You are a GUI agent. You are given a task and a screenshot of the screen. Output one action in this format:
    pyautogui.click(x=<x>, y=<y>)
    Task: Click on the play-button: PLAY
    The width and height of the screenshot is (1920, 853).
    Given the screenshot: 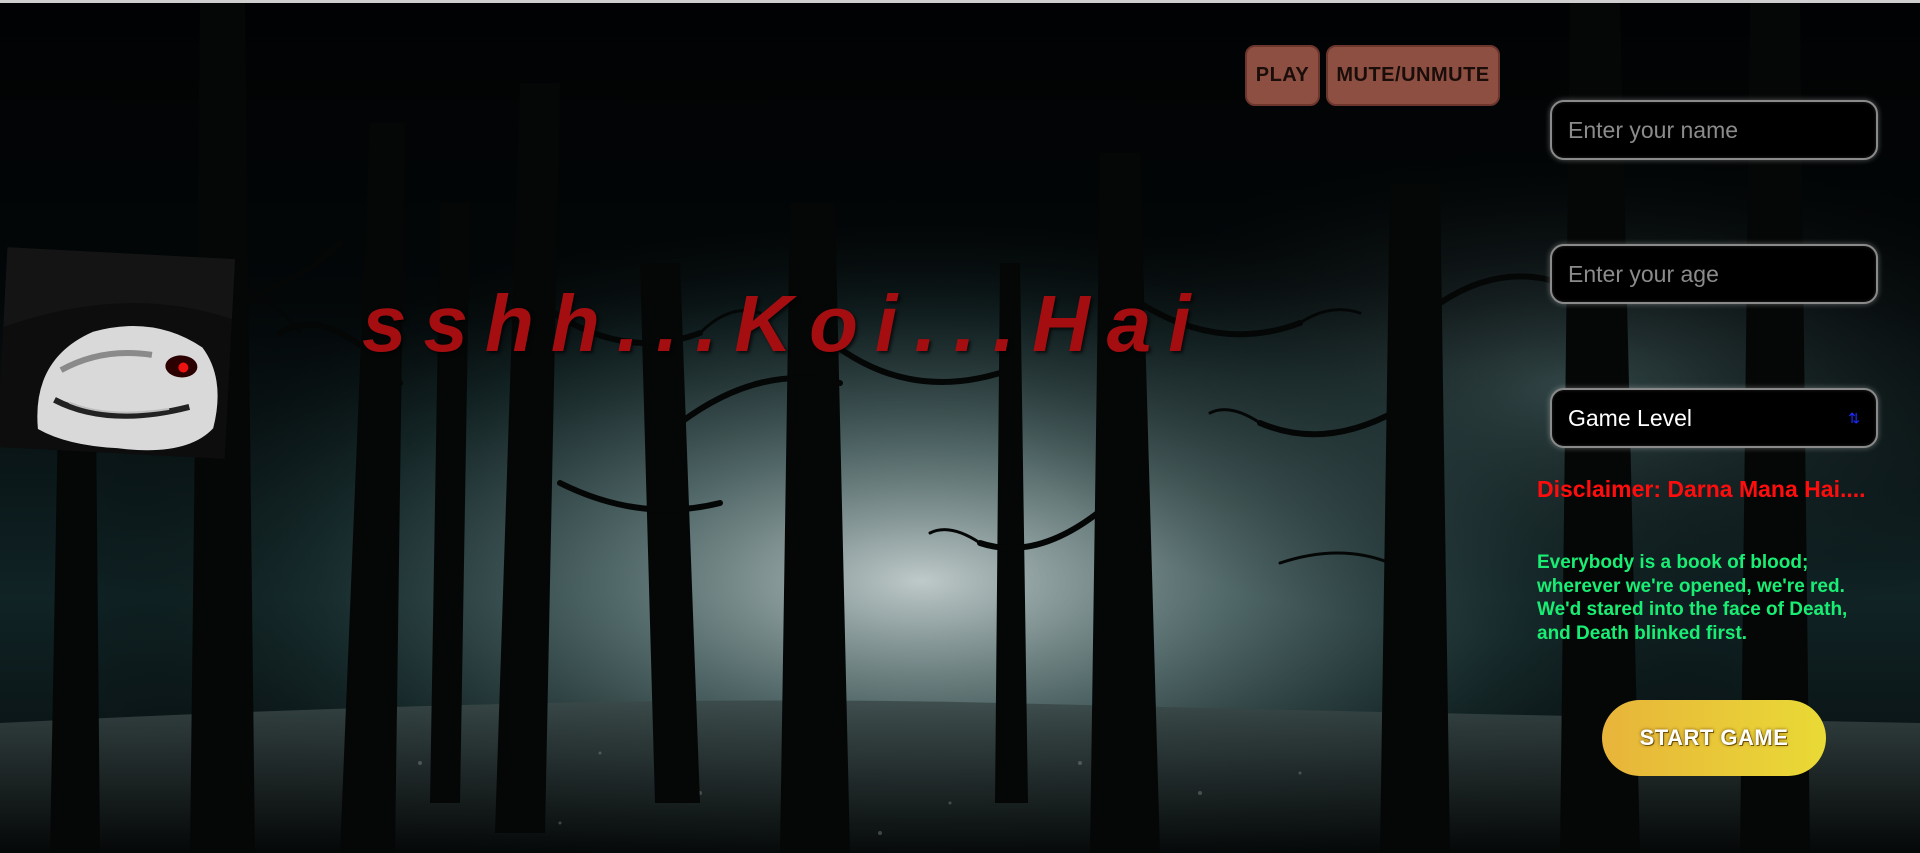 What is the action you would take?
    pyautogui.click(x=1282, y=75)
    